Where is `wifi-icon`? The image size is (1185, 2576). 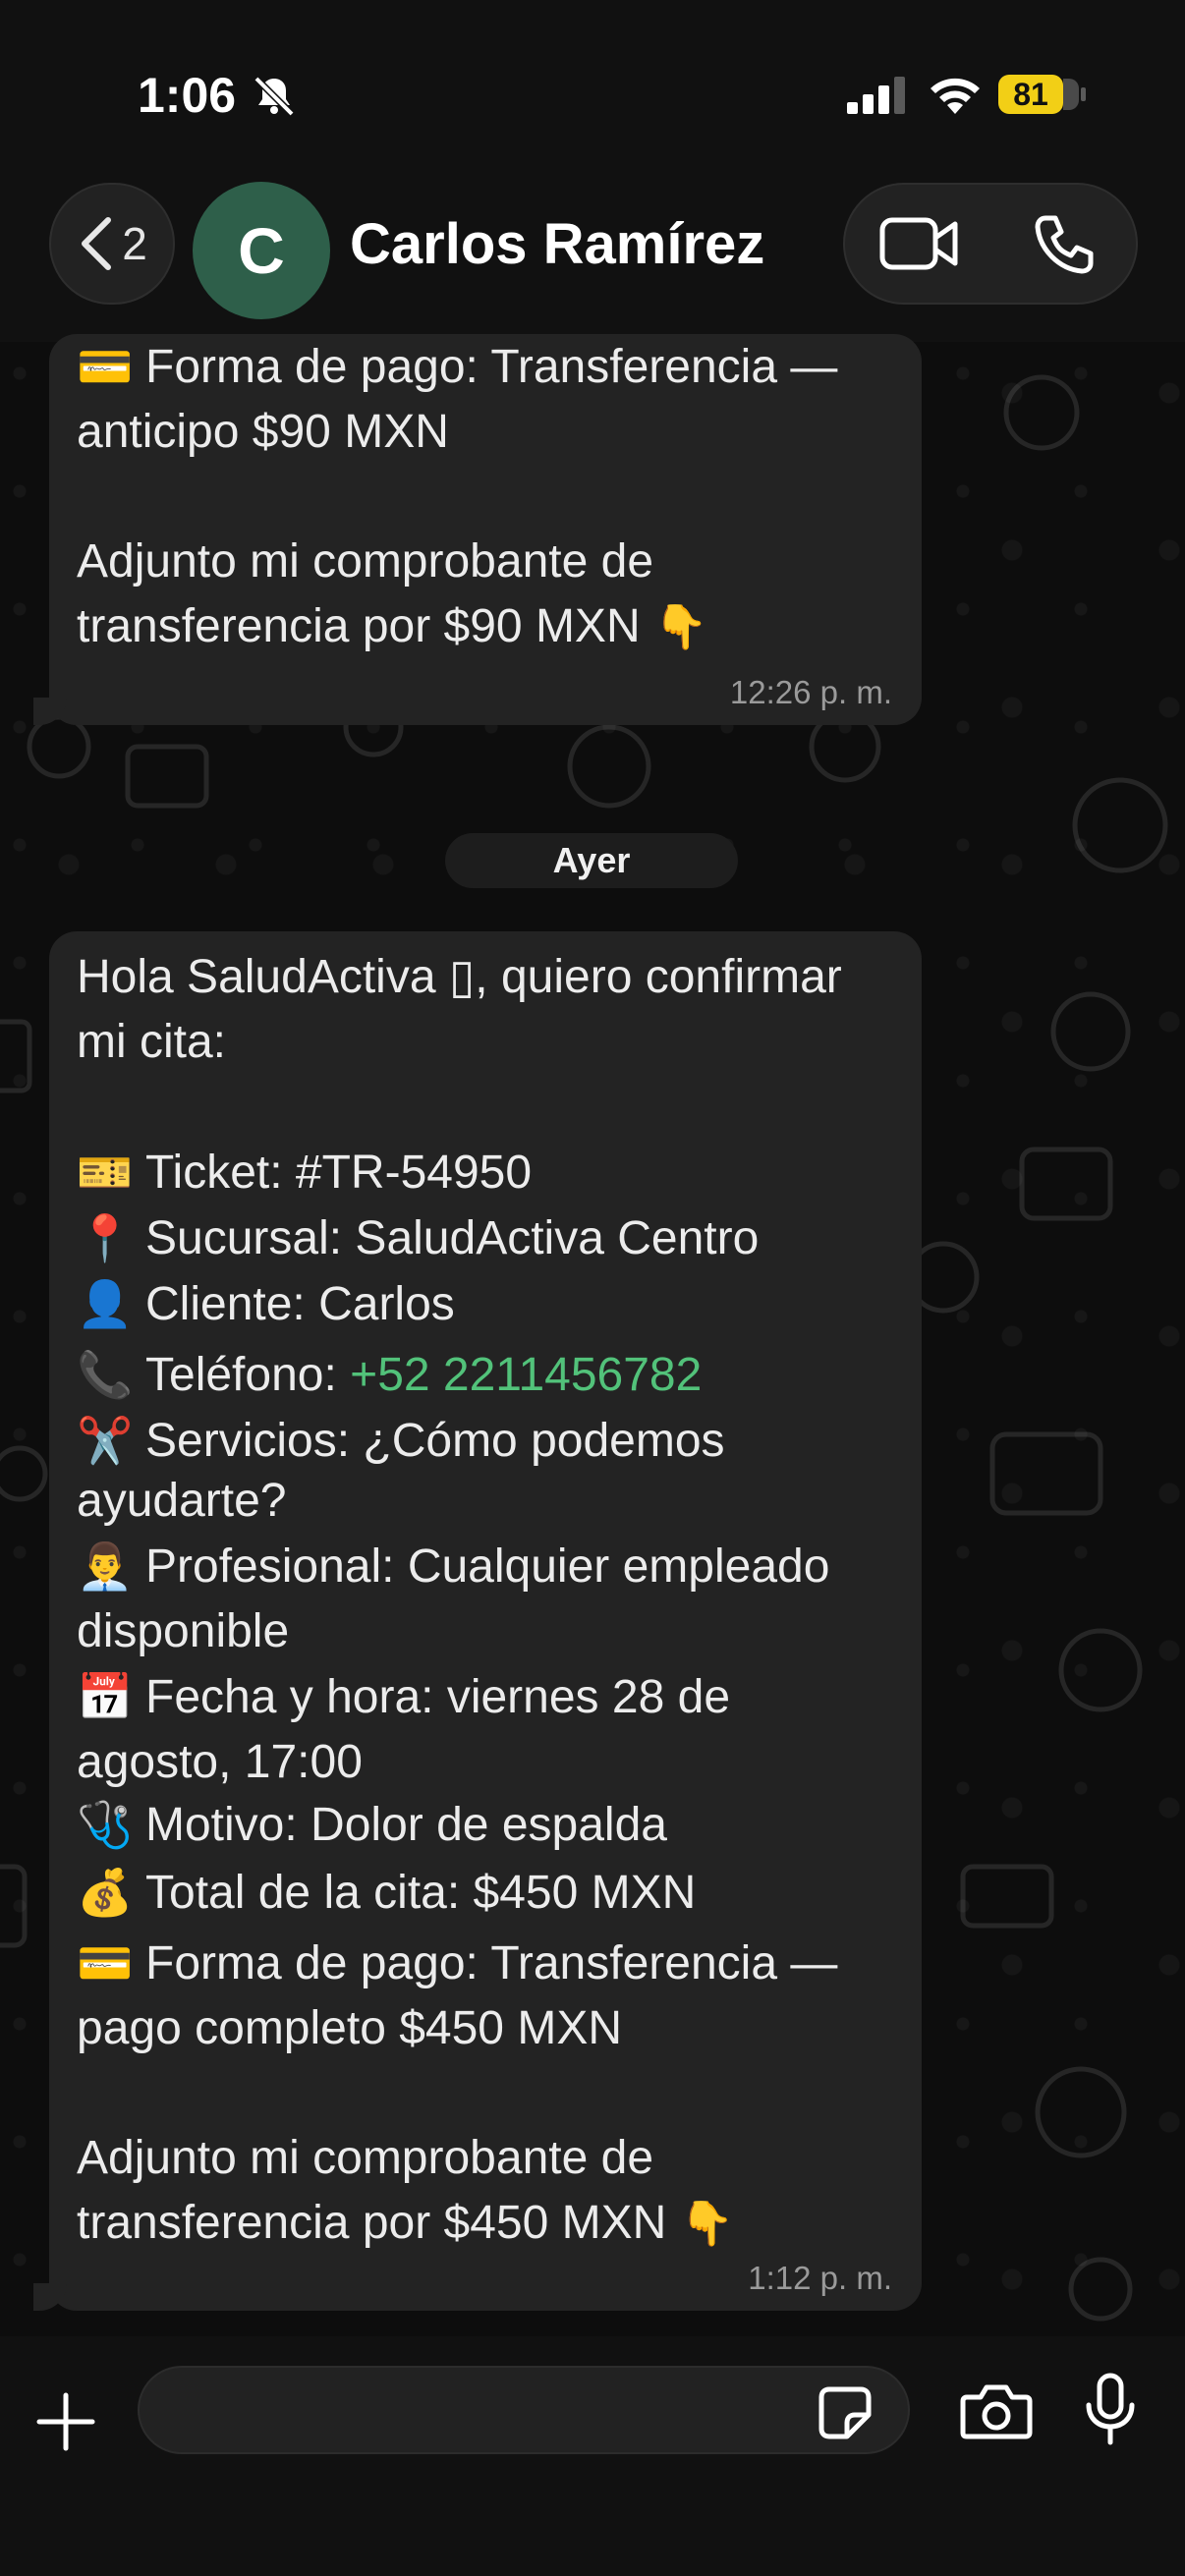
wifi-icon is located at coordinates (956, 96).